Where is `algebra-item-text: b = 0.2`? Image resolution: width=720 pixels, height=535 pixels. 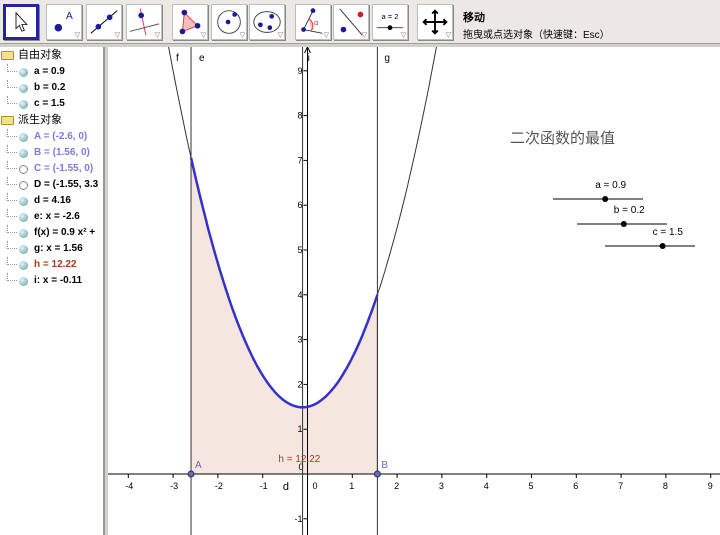 algebra-item-text: b = 0.2 is located at coordinates (50, 87).